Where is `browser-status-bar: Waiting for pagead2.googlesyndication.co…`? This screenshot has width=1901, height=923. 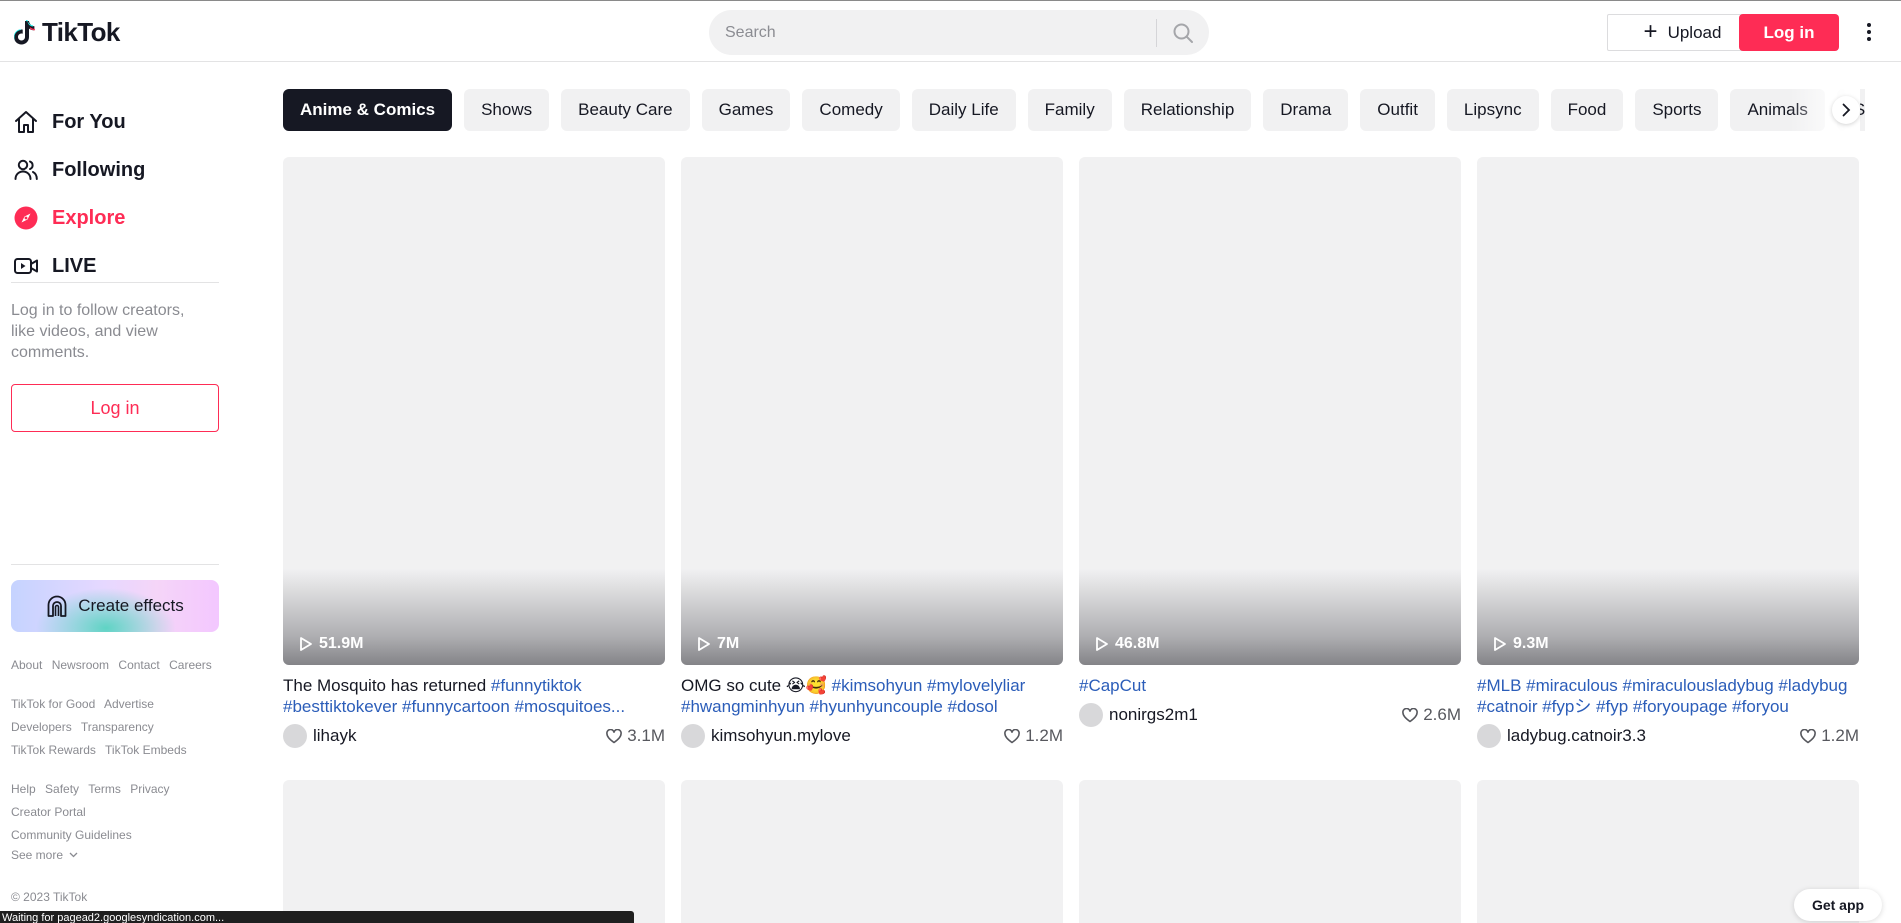 browser-status-bar: Waiting for pagead2.googlesyndication.co… is located at coordinates (317, 917).